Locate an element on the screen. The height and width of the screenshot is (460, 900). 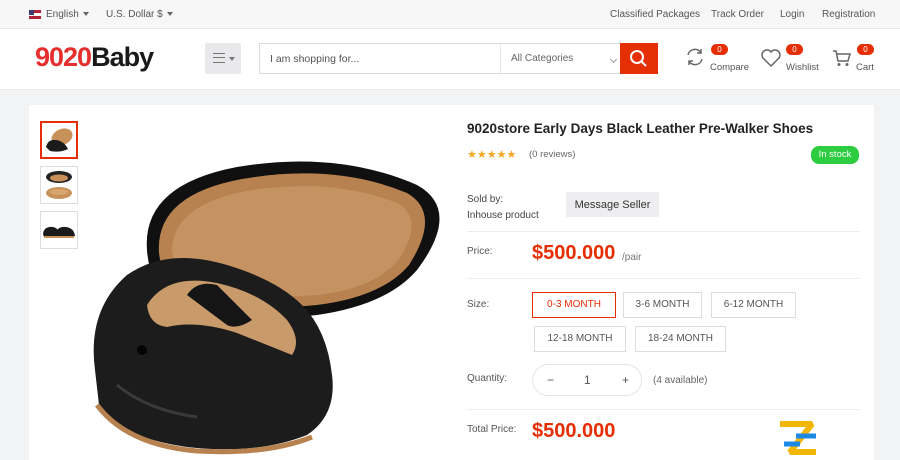
total-price-label: Total Price: is located at coordinates (492, 429).